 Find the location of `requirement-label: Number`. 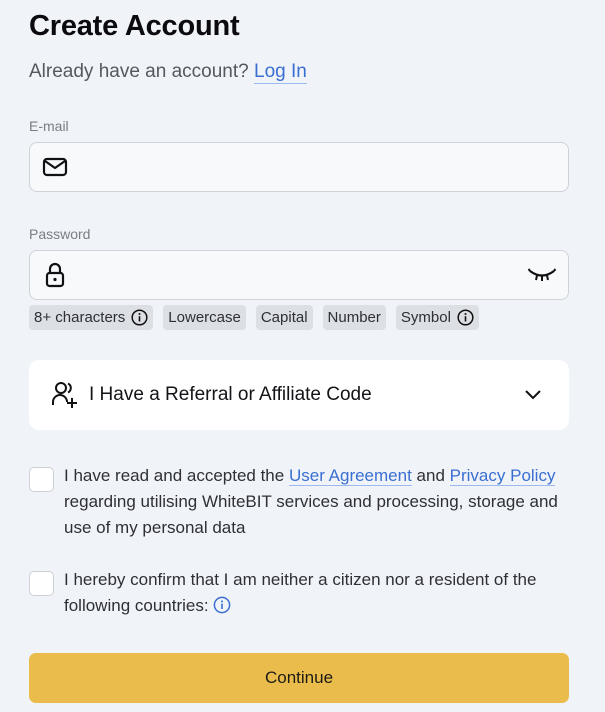

requirement-label: Number is located at coordinates (354, 317).